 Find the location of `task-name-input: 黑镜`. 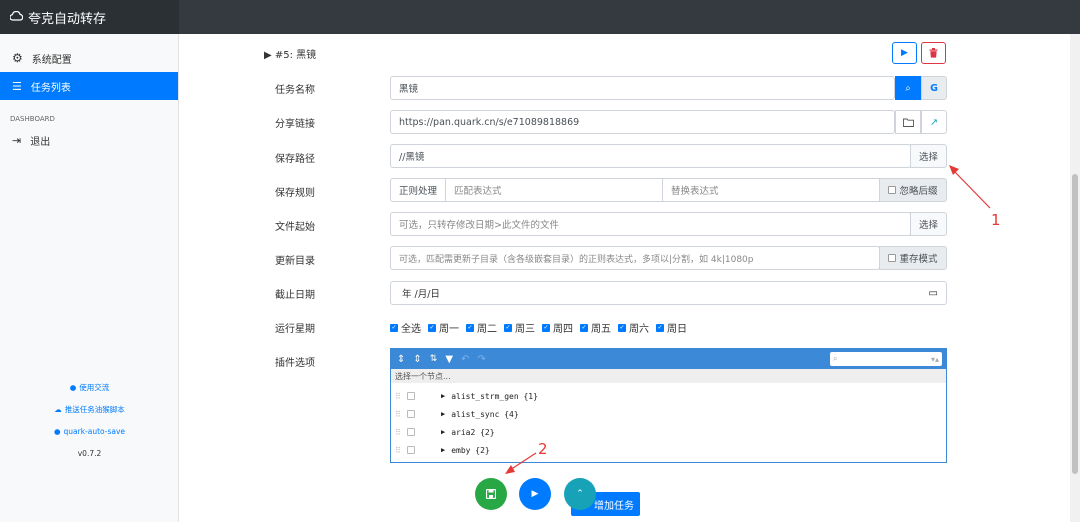

task-name-input: 黑镜 is located at coordinates (642, 88).